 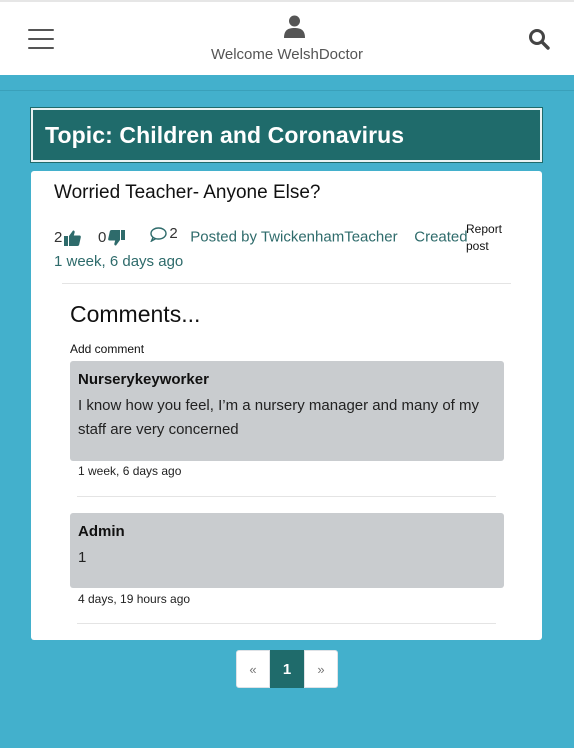 I want to click on comment-author: Nurserykeyworker, so click(x=143, y=379).